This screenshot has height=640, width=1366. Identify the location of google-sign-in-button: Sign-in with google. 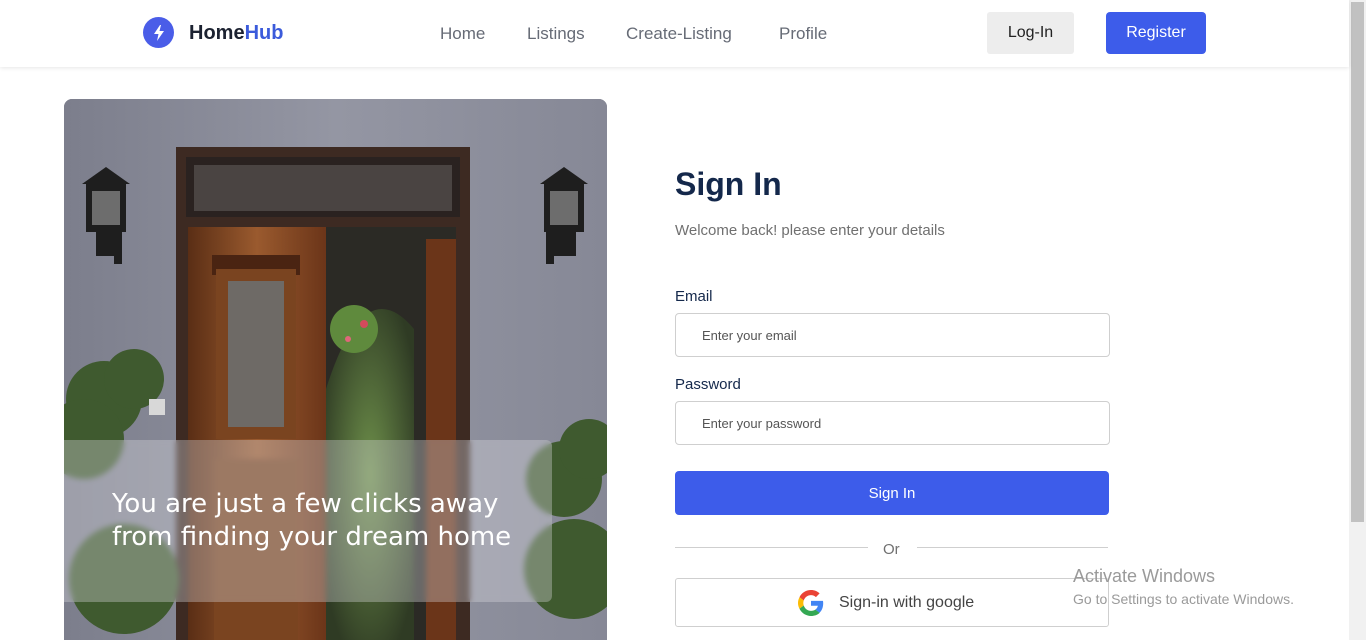
(892, 602).